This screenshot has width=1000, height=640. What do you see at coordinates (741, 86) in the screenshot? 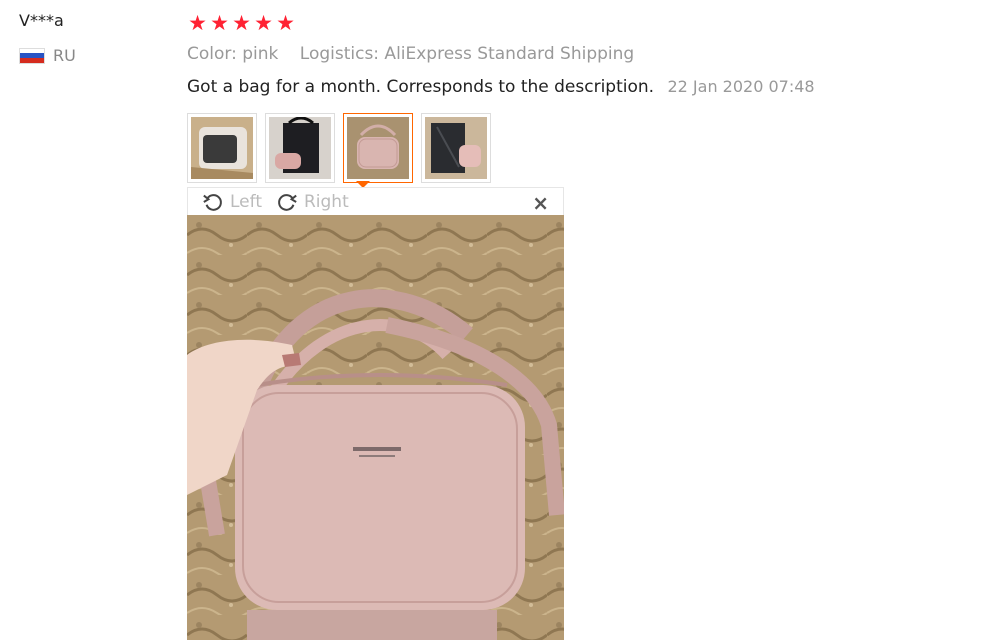
I see `review-date: 22 Jan 2020 07:48` at bounding box center [741, 86].